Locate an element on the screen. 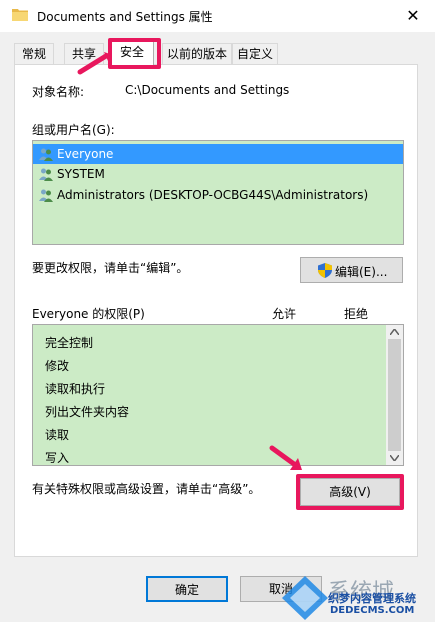 Image resolution: width=435 pixels, height=622 pixels. list-item: 写入 is located at coordinates (57, 458).